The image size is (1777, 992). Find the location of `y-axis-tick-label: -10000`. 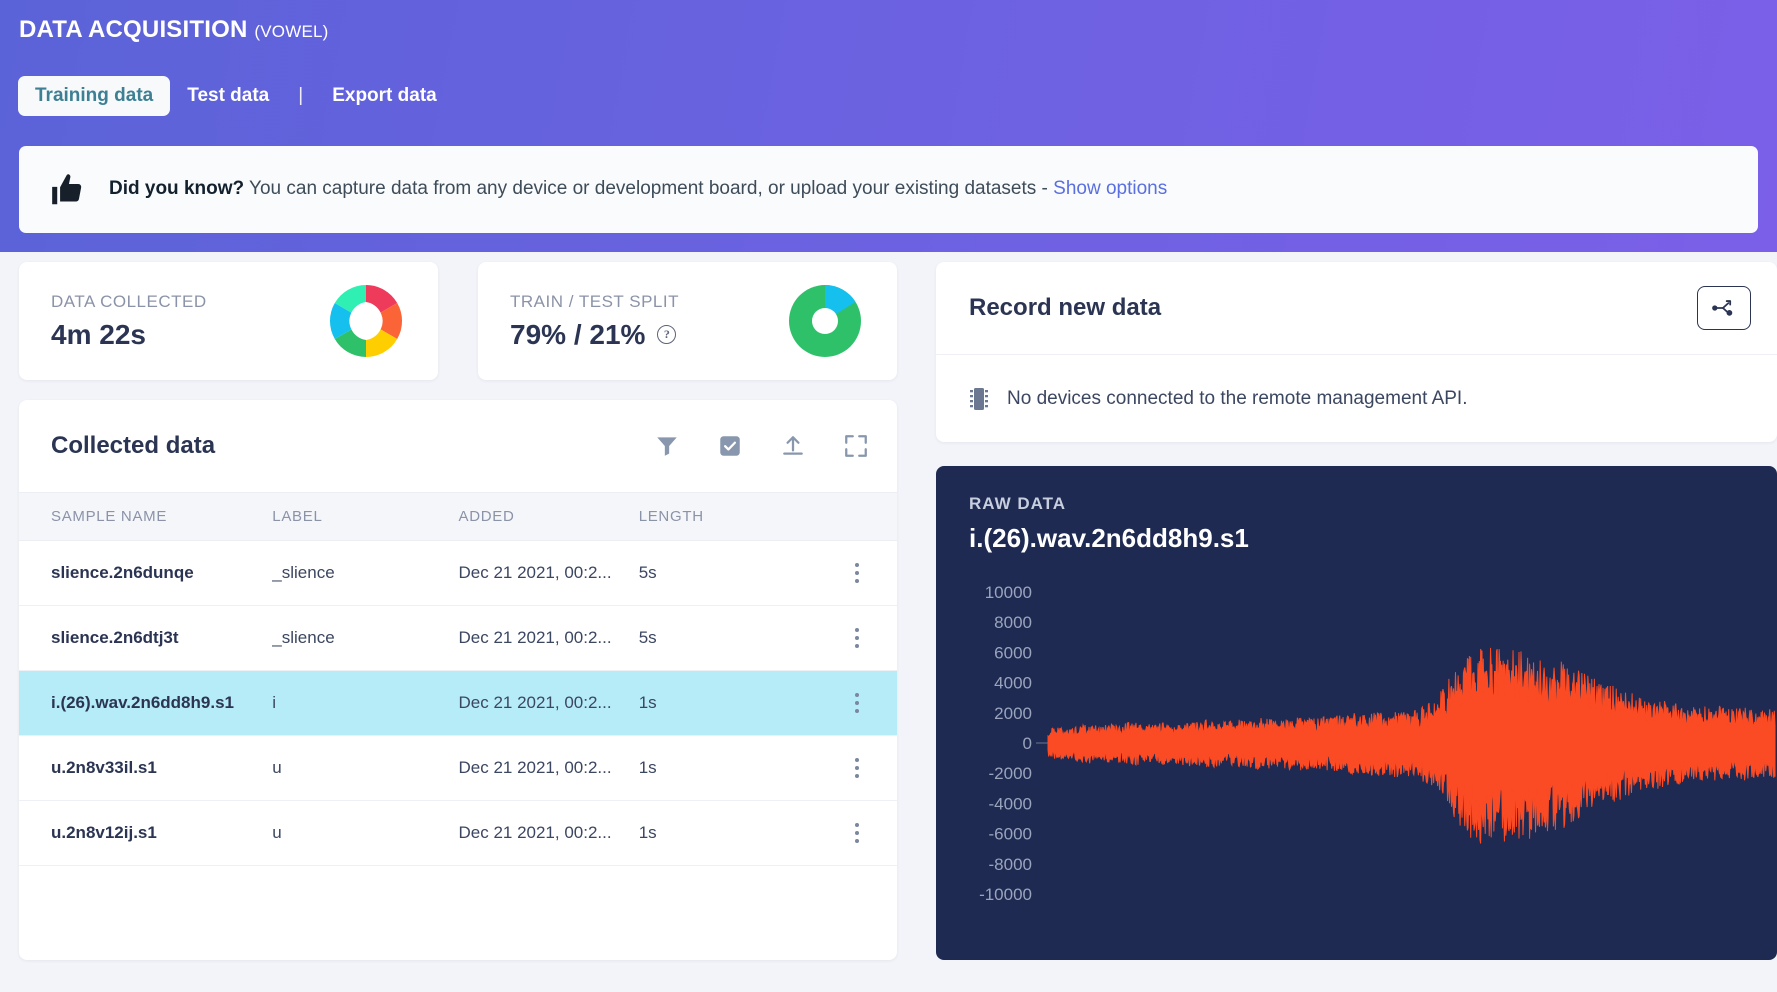

y-axis-tick-label: -10000 is located at coordinates (1005, 894).